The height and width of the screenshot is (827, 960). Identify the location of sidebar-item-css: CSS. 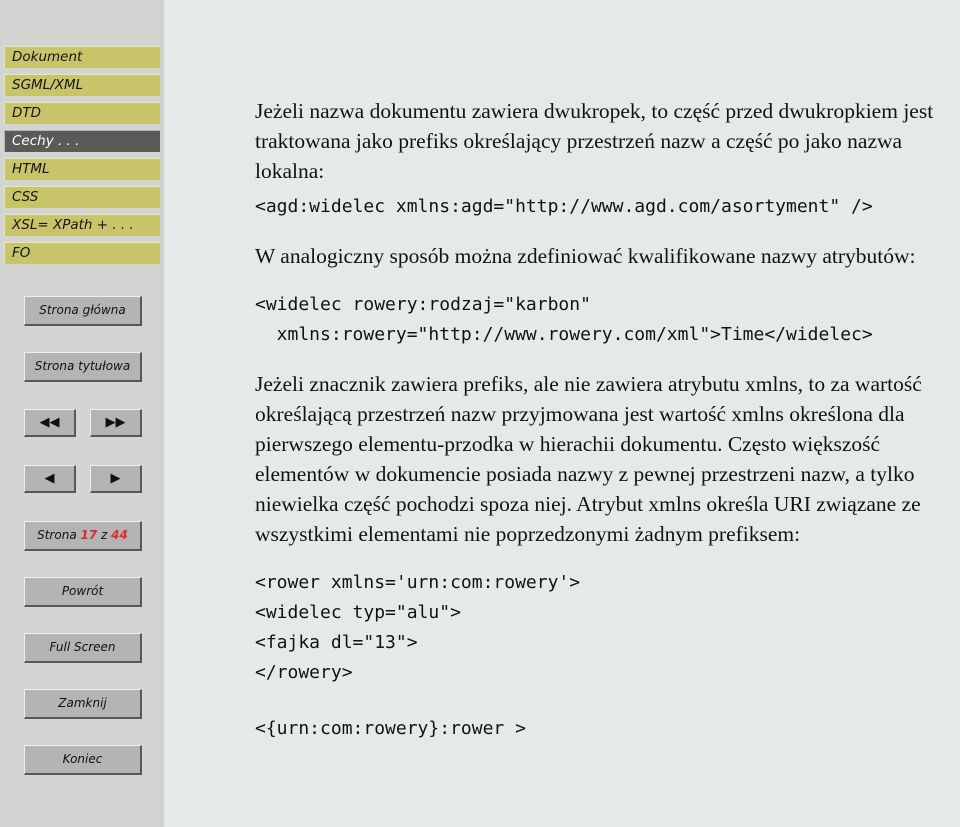
(82, 197).